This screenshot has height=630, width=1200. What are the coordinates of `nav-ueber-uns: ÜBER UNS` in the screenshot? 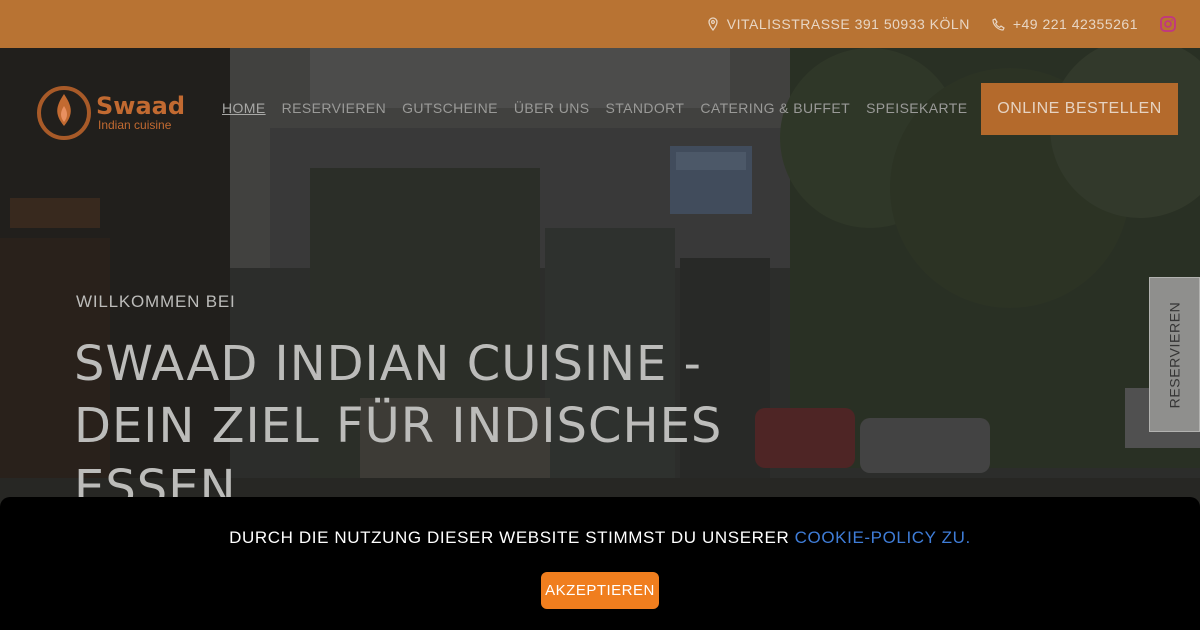 It's located at (552, 108).